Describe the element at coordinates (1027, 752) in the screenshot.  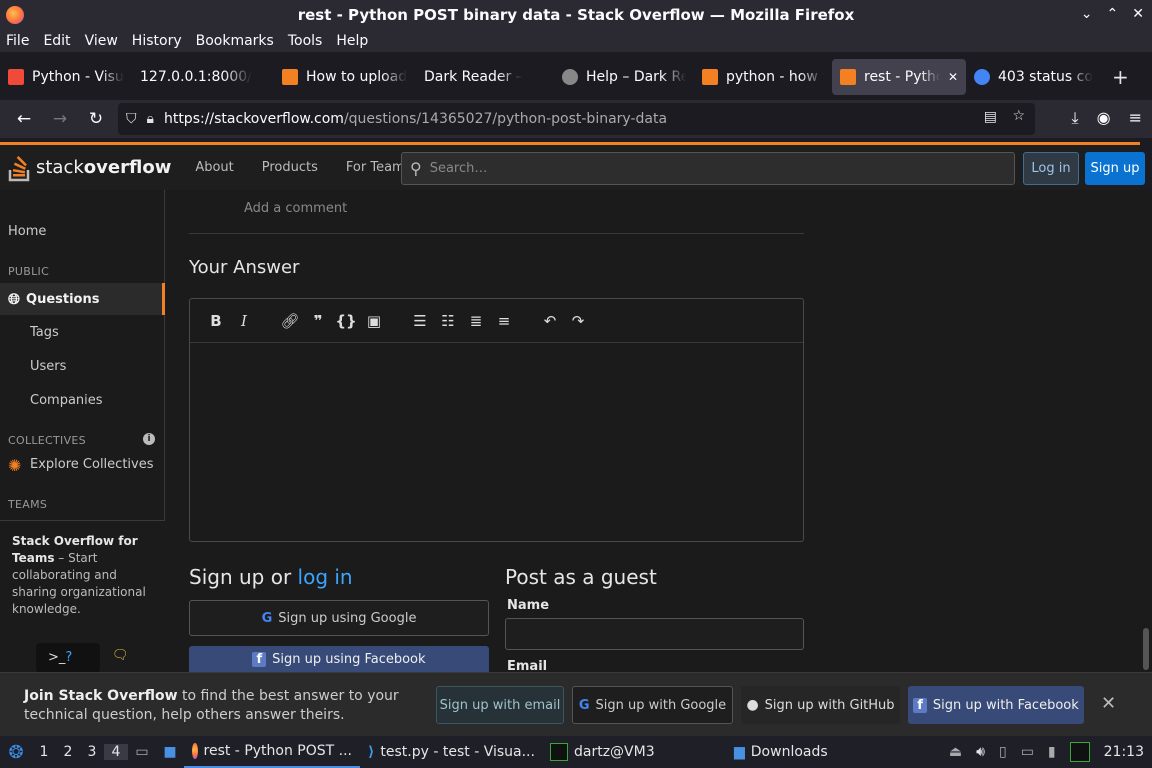
I see `display-icon: ▭` at that location.